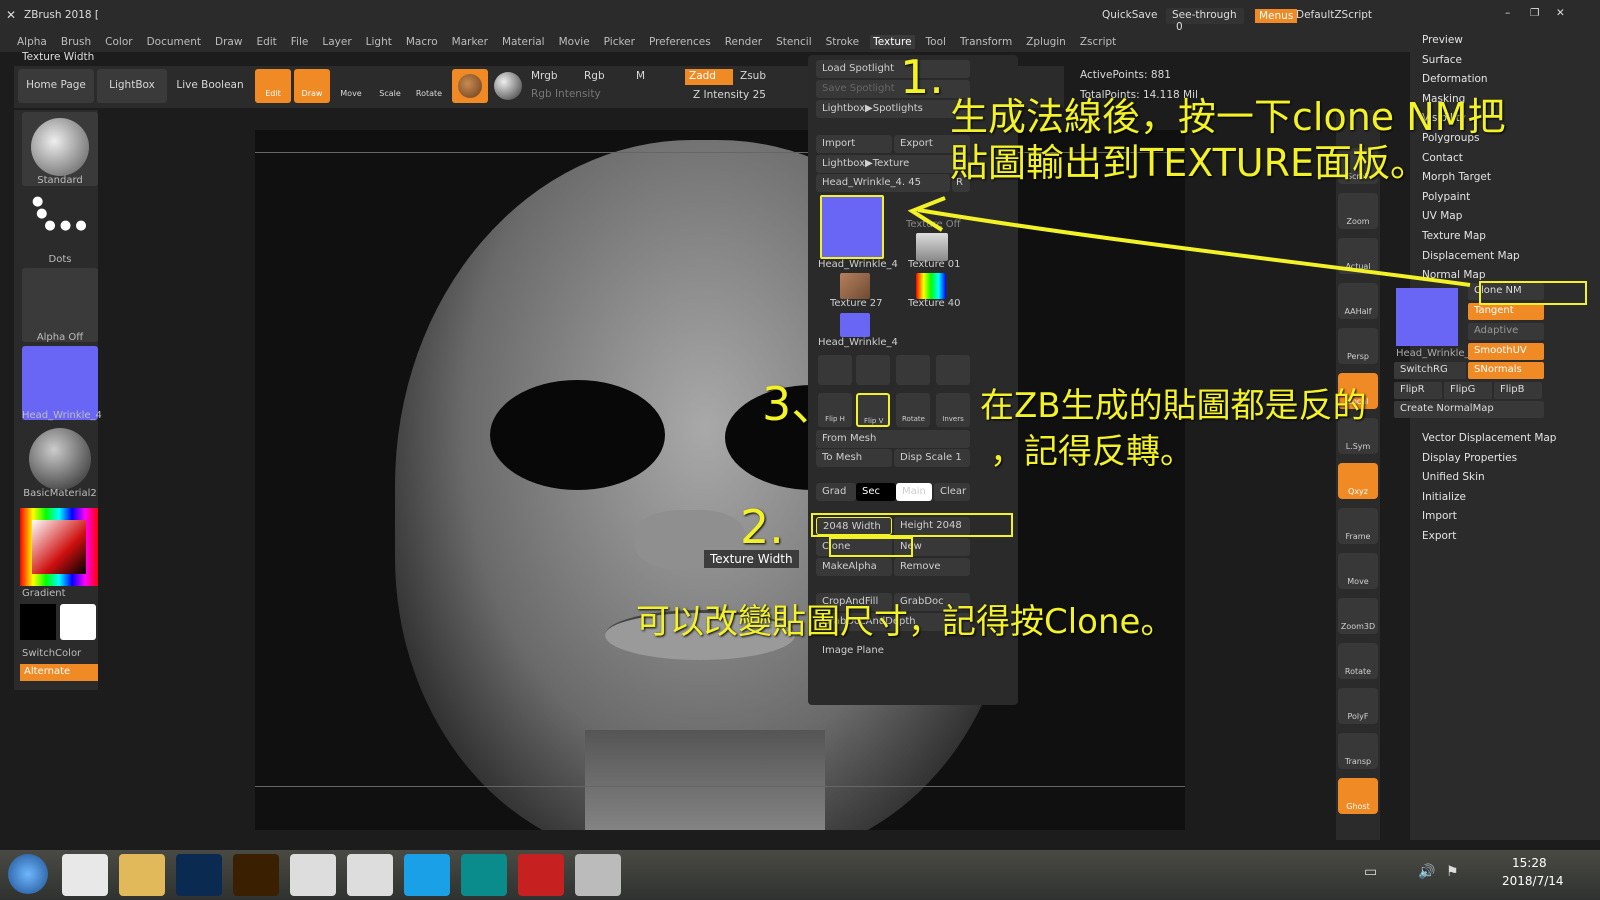 This screenshot has width=1600, height=900. Describe the element at coordinates (922, 77) in the screenshot. I see `annotation-step1-number: 1.` at that location.